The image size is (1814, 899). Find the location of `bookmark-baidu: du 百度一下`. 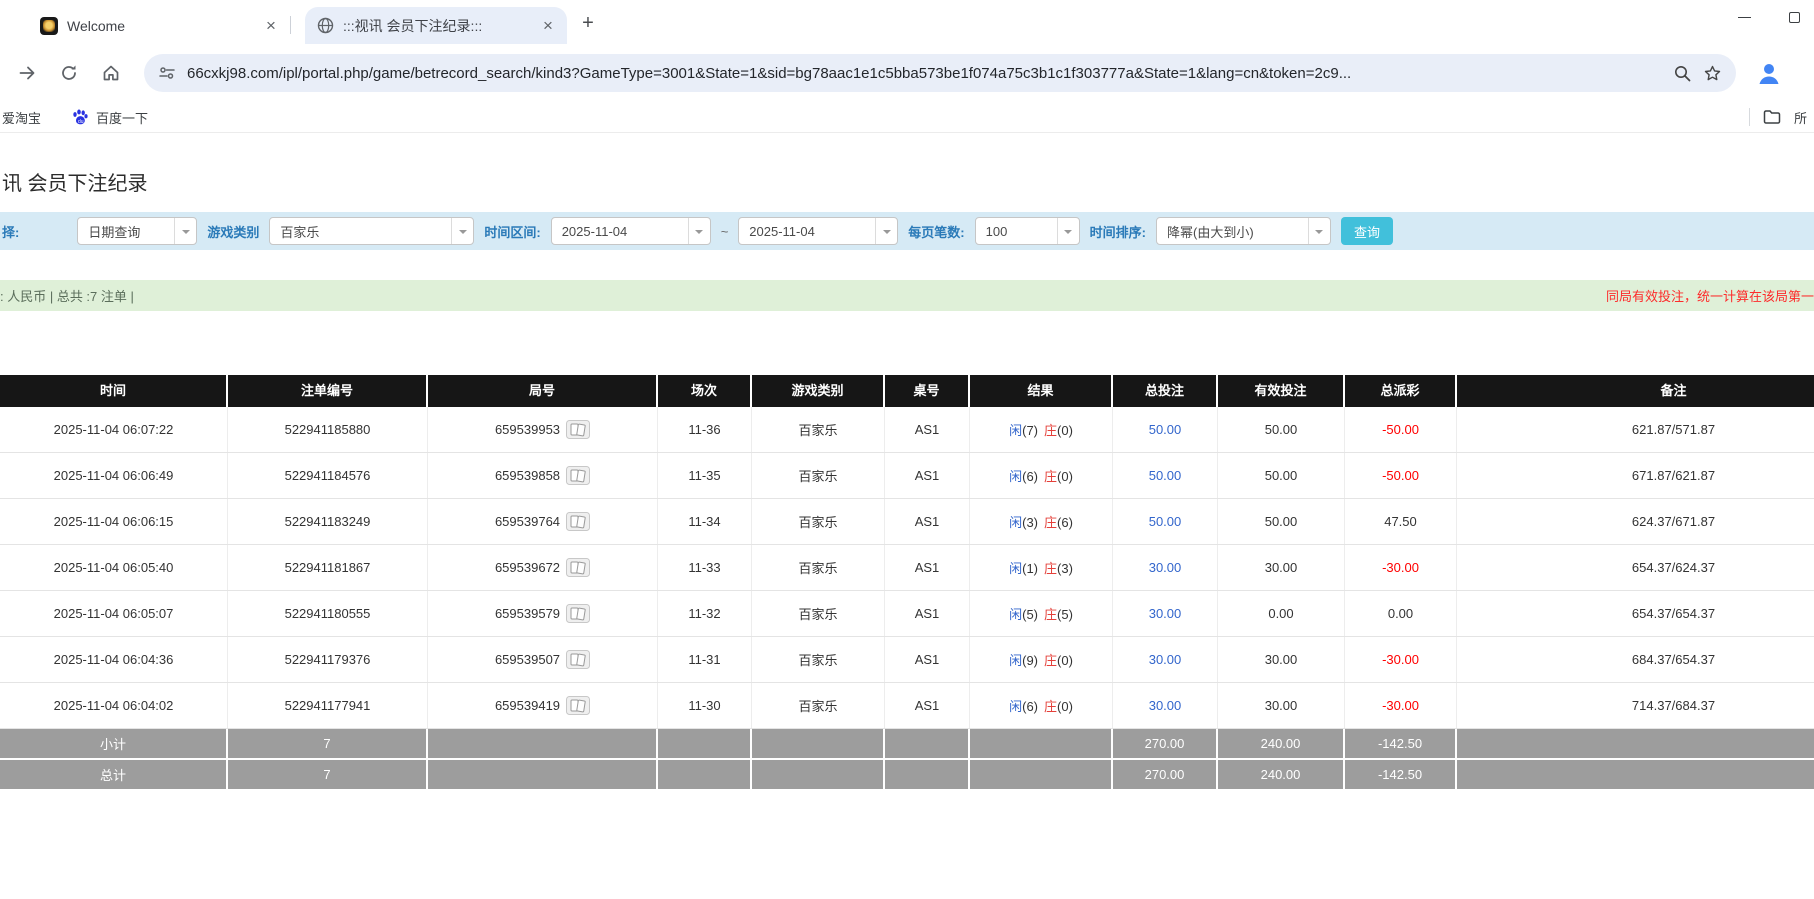

bookmark-baidu: du 百度一下 is located at coordinates (109, 117).